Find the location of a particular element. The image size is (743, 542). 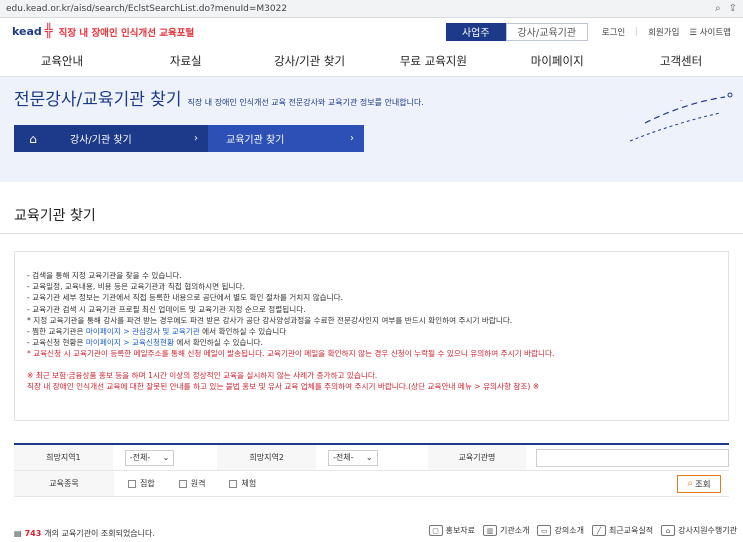

region1-select: -전체- ⌄ is located at coordinates (149, 457).